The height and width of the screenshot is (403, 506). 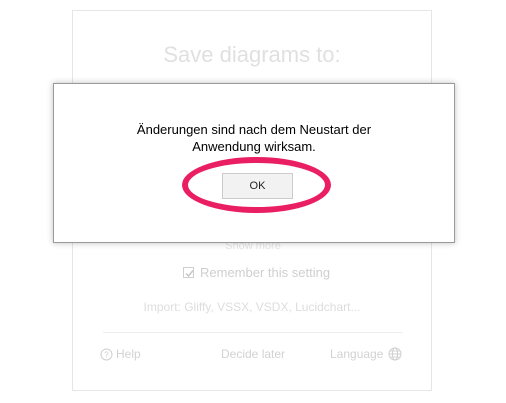 I want to click on language-selector: Language, so click(x=366, y=354).